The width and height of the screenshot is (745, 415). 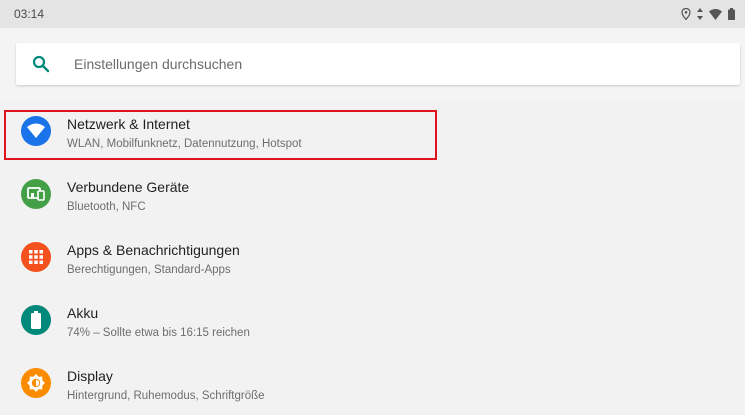 What do you see at coordinates (158, 333) in the screenshot?
I see `item-subtitle: 74% – Sollte etwa bis 16:15 reichen` at bounding box center [158, 333].